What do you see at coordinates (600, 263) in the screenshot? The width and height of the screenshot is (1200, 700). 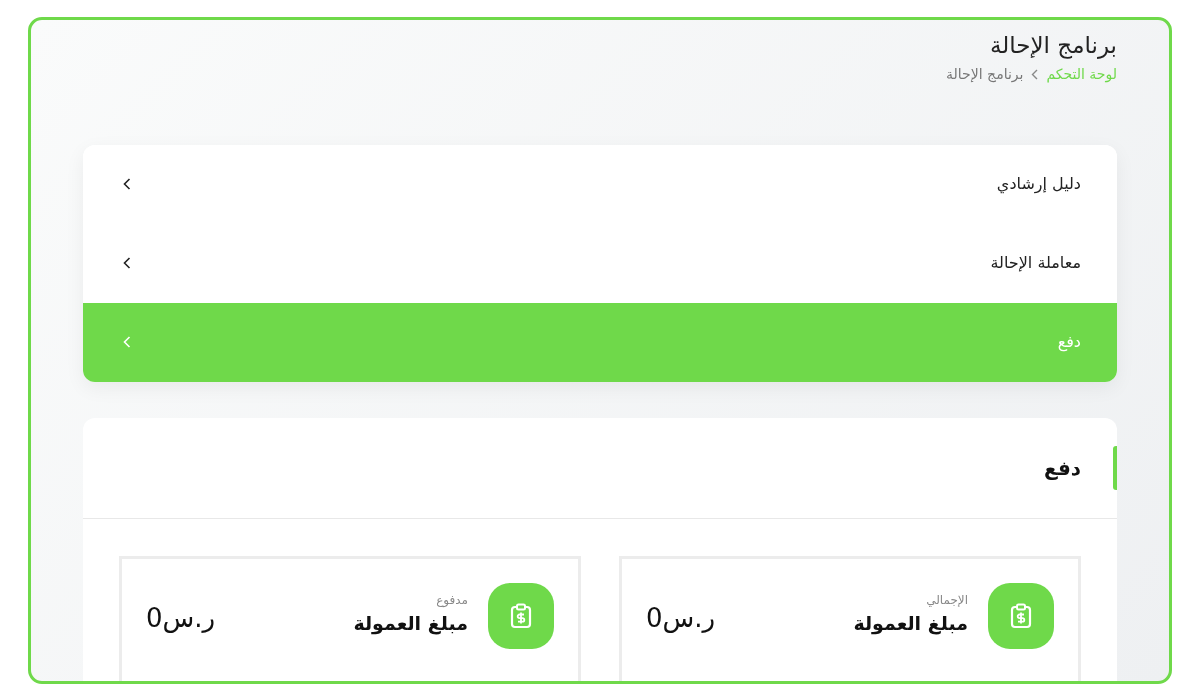 I see `menu-item: معاملة الإحالة` at bounding box center [600, 263].